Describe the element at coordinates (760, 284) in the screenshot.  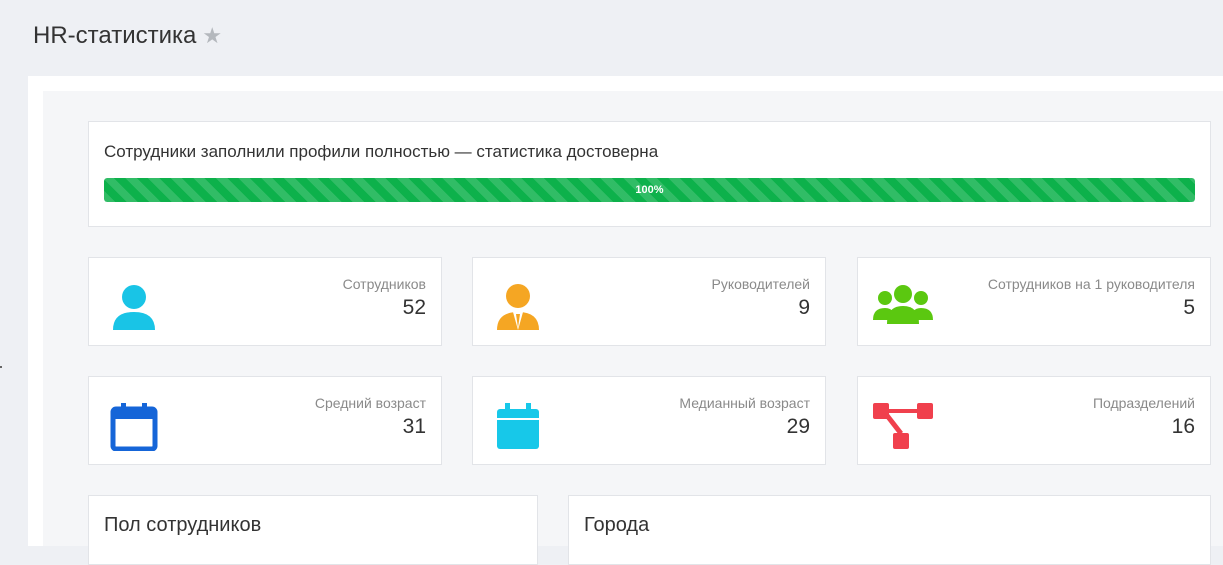
I see `stat-label: Руководителей` at that location.